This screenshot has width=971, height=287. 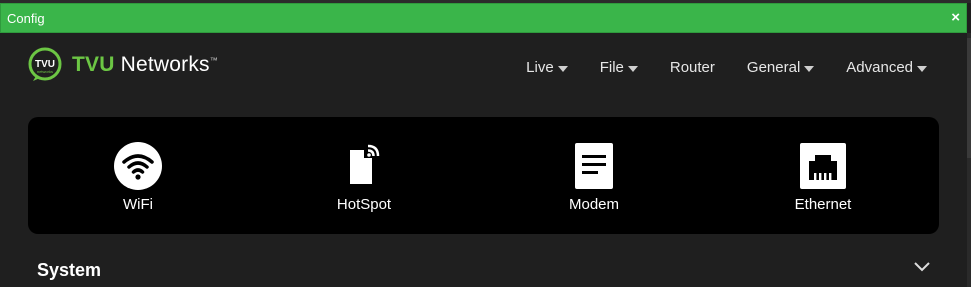 I want to click on trademark-mark: ™, so click(x=213, y=60).